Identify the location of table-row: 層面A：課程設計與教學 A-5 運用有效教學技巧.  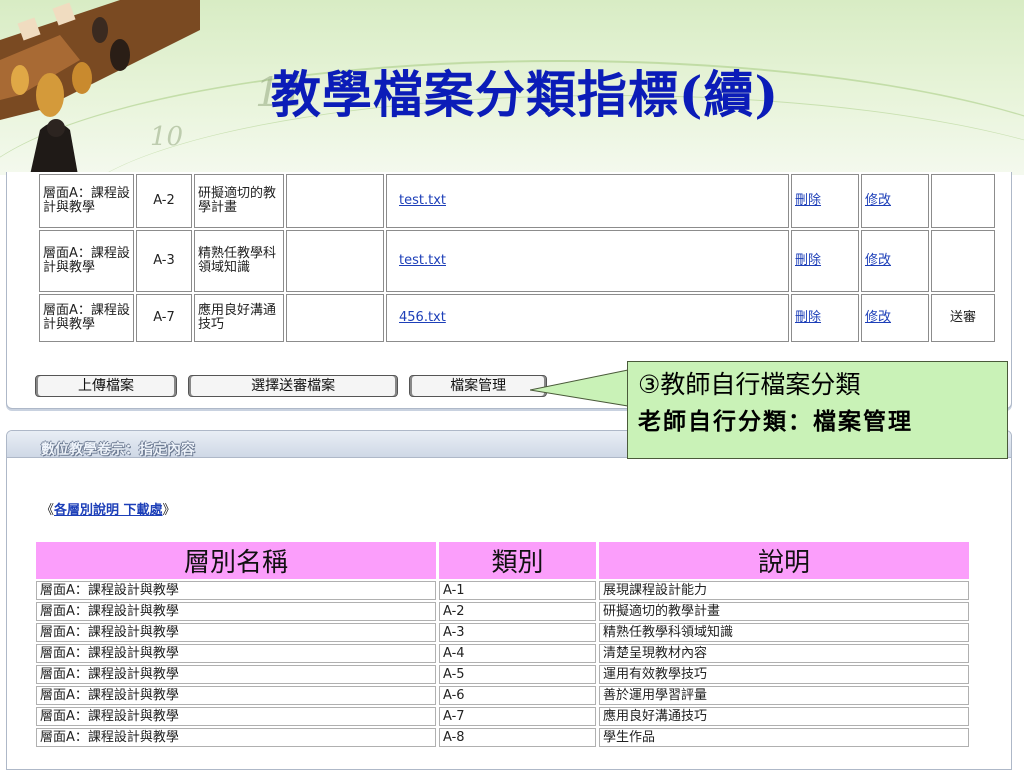
(502, 674).